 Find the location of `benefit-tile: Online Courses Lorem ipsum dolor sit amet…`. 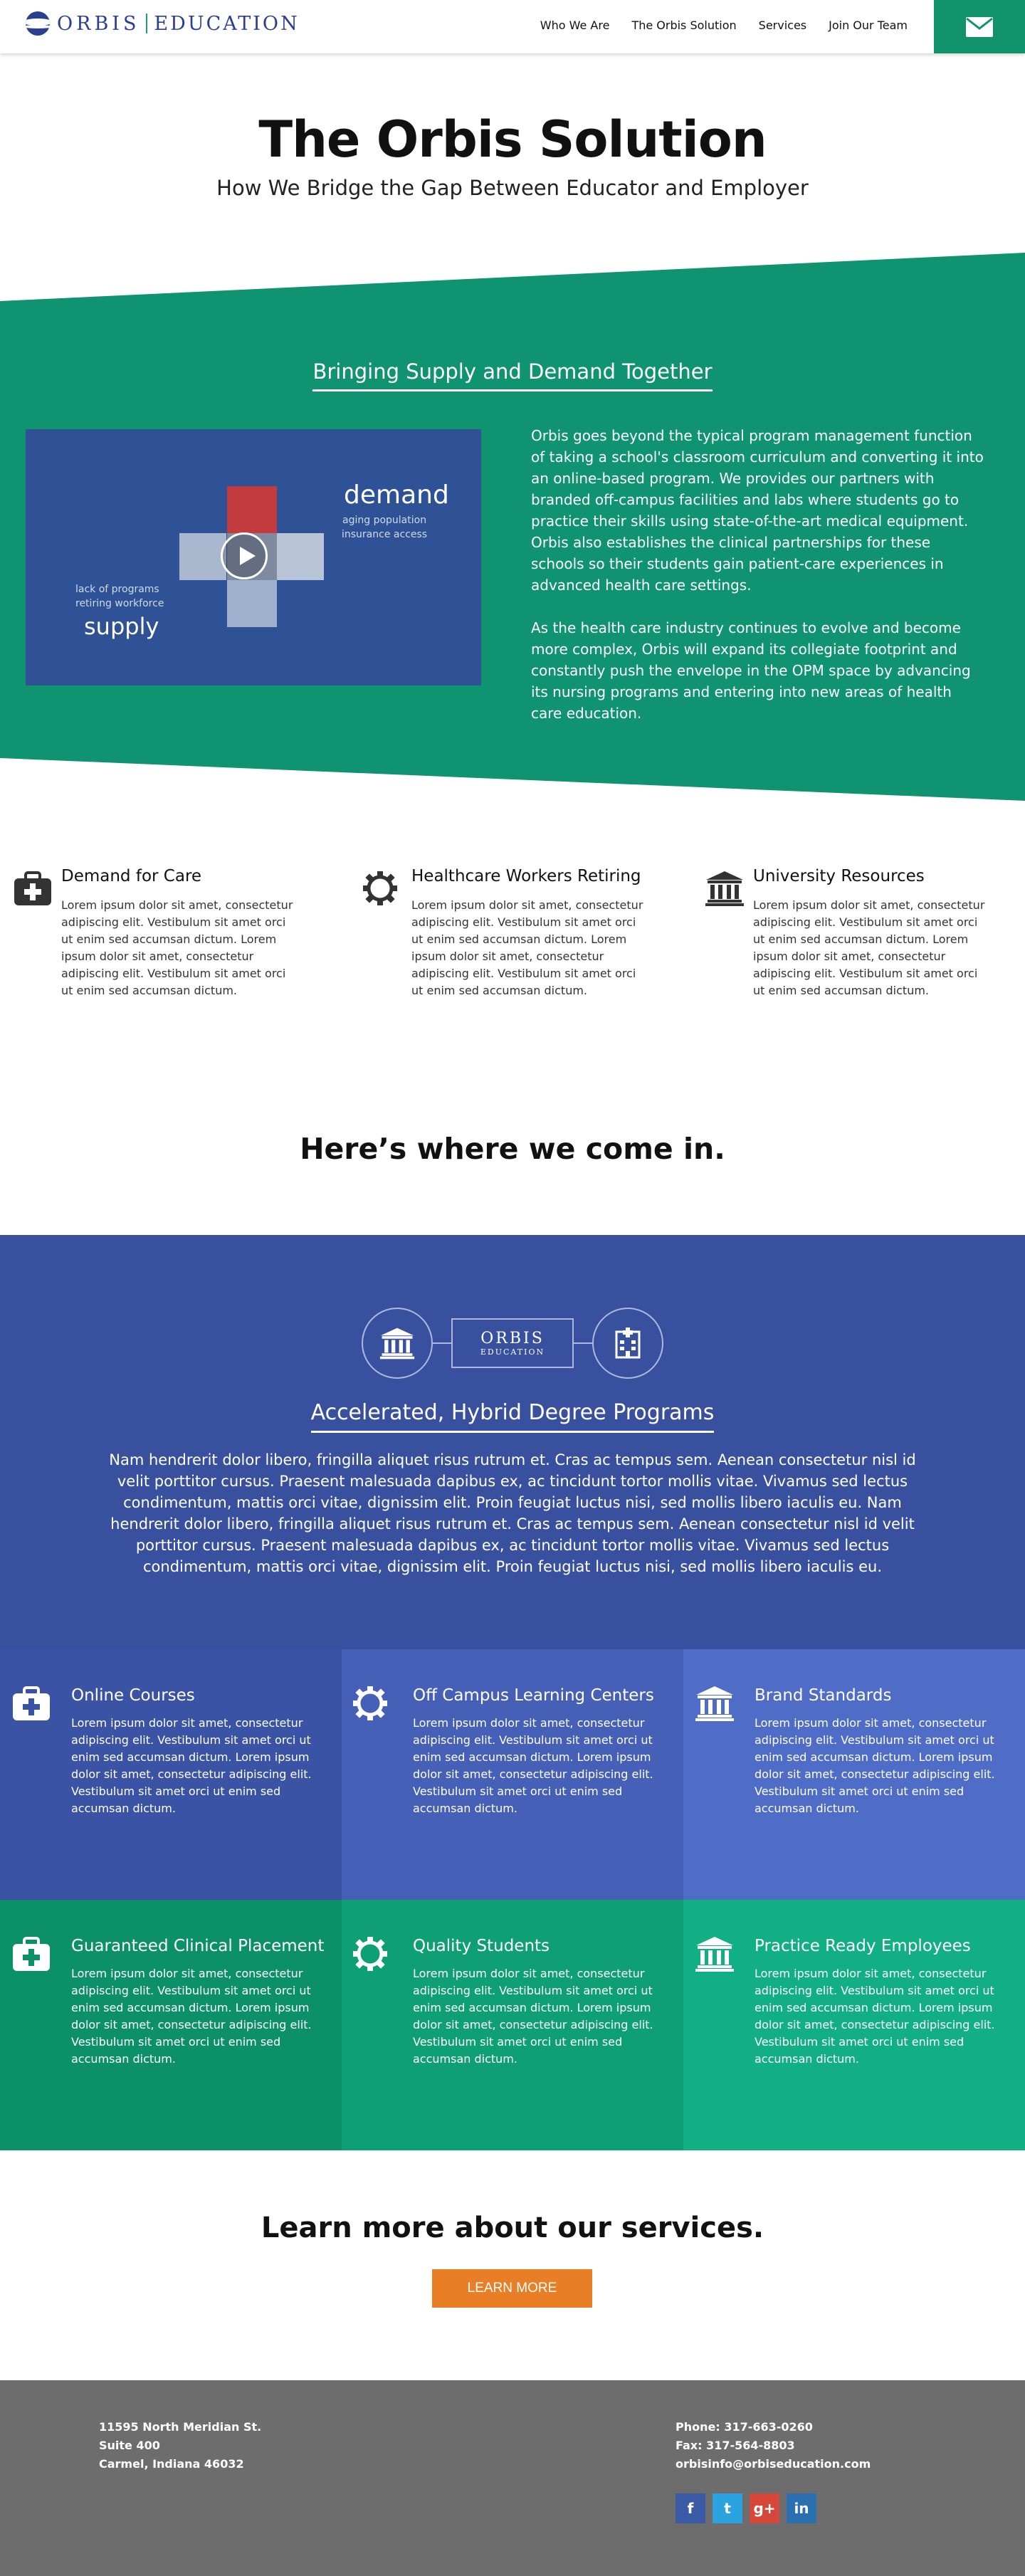

benefit-tile: Online Courses Lorem ipsum dolor sit amet… is located at coordinates (171, 1774).